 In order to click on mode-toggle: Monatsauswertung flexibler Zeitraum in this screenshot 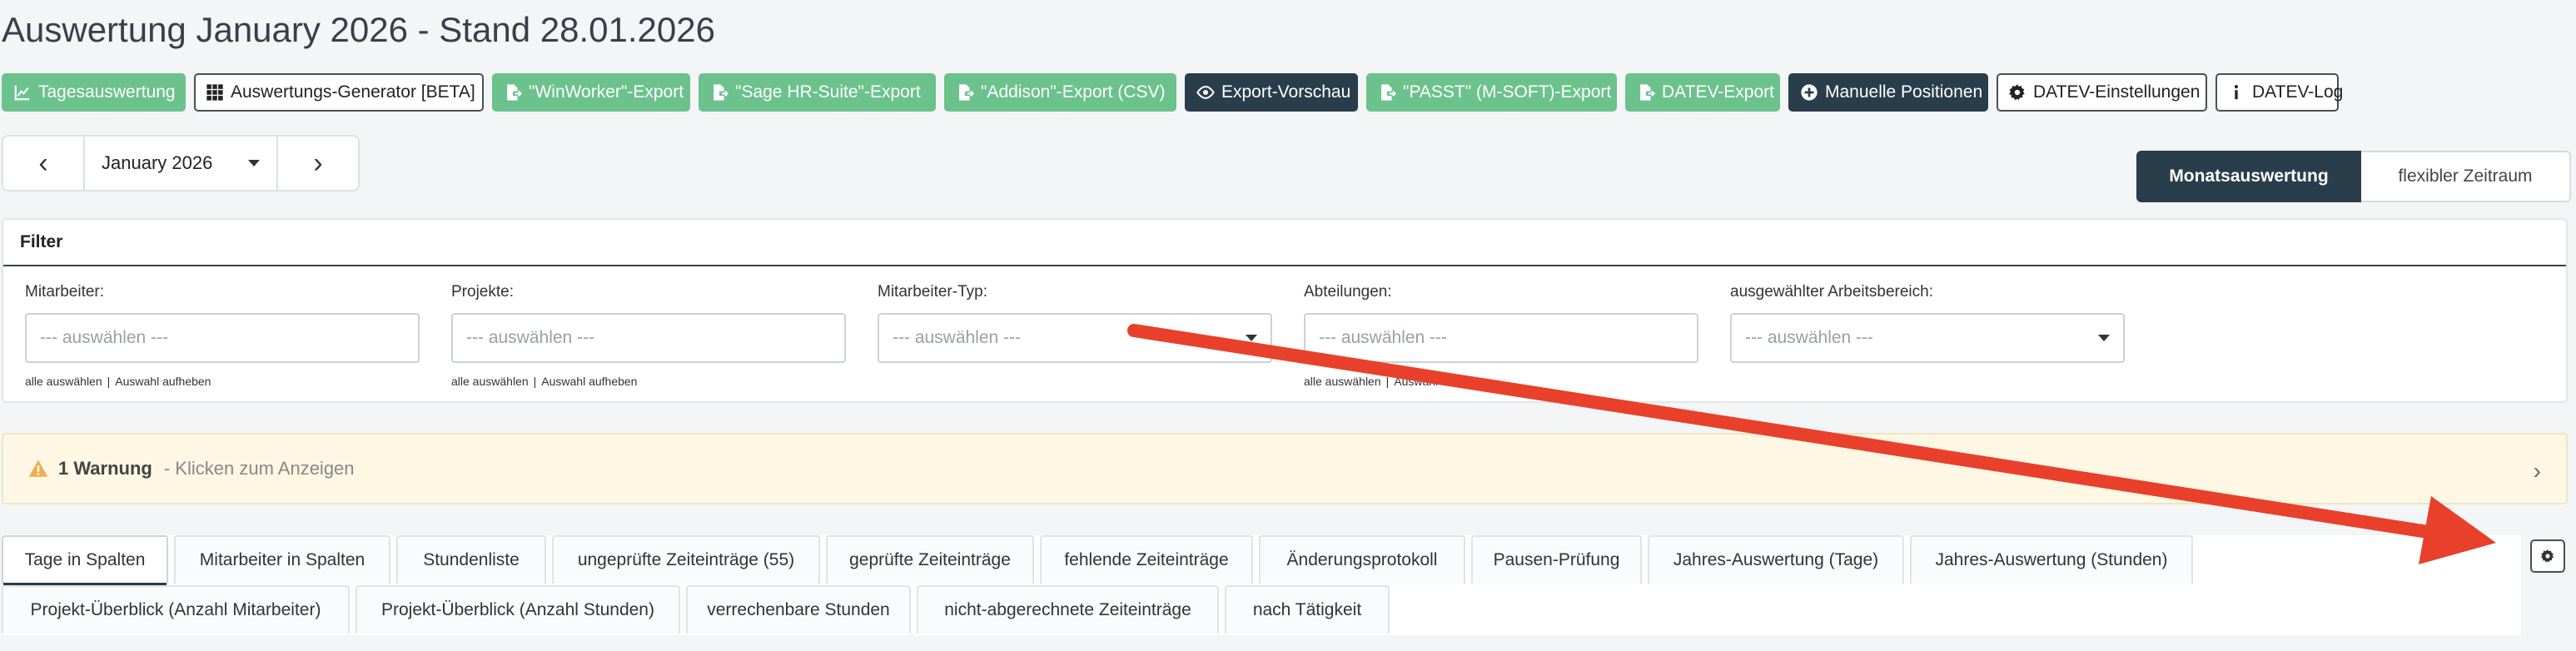, I will do `click(2353, 176)`.